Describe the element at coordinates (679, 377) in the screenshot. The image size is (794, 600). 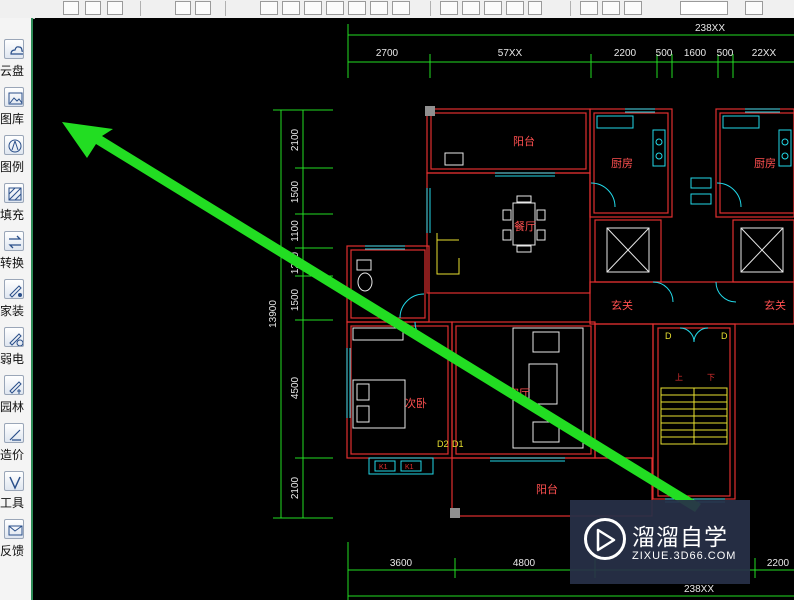
I see `stair-tag-up: 上` at that location.